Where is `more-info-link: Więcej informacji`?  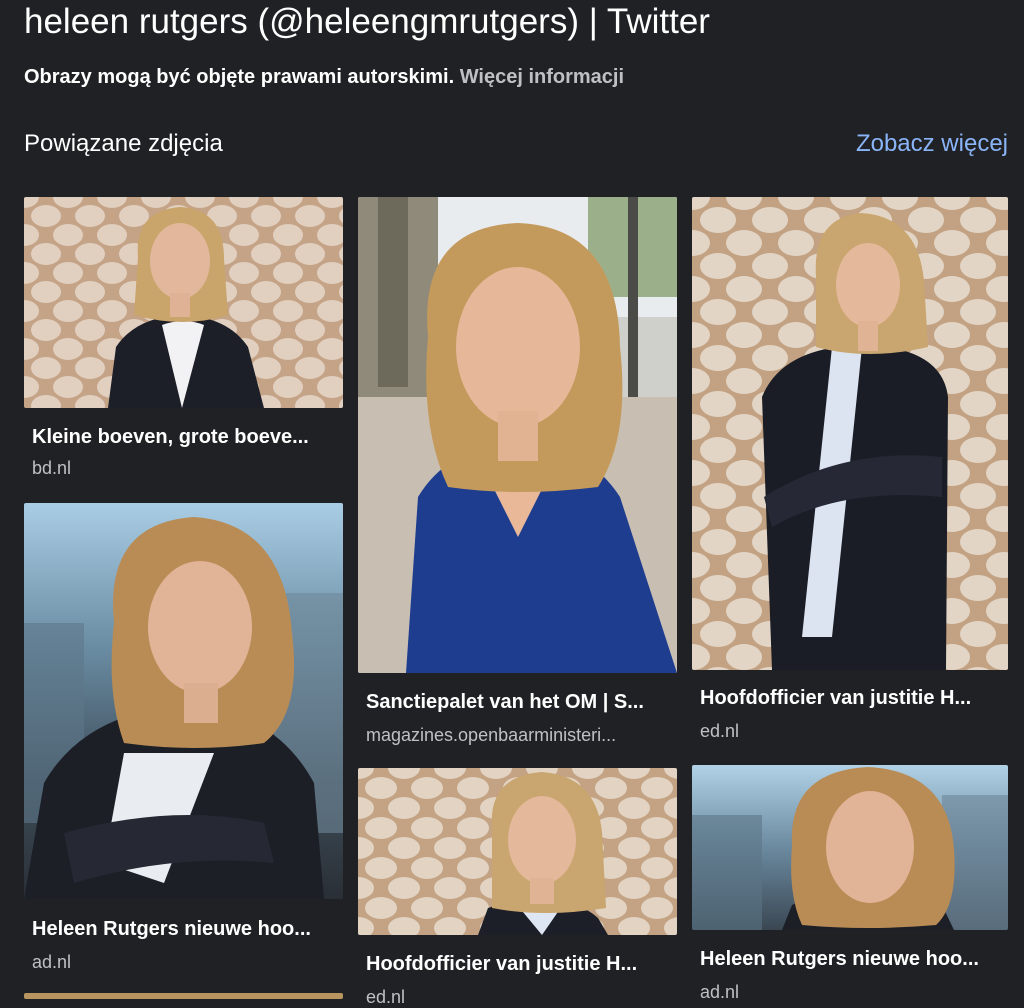
more-info-link: Więcej informacji is located at coordinates (542, 77).